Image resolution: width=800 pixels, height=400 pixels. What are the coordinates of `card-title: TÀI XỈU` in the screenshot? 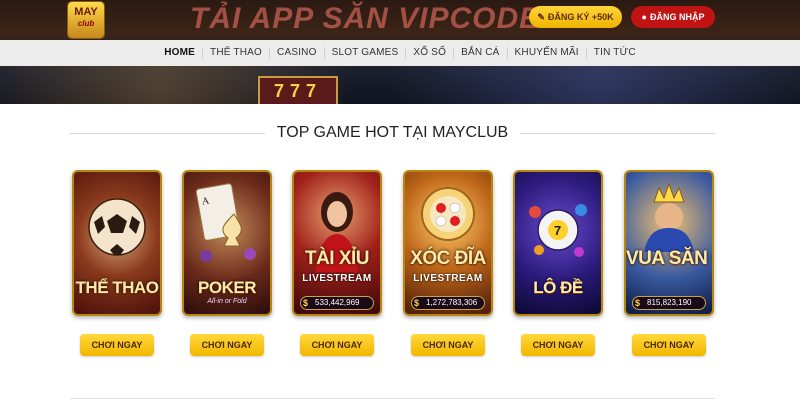 It's located at (337, 258).